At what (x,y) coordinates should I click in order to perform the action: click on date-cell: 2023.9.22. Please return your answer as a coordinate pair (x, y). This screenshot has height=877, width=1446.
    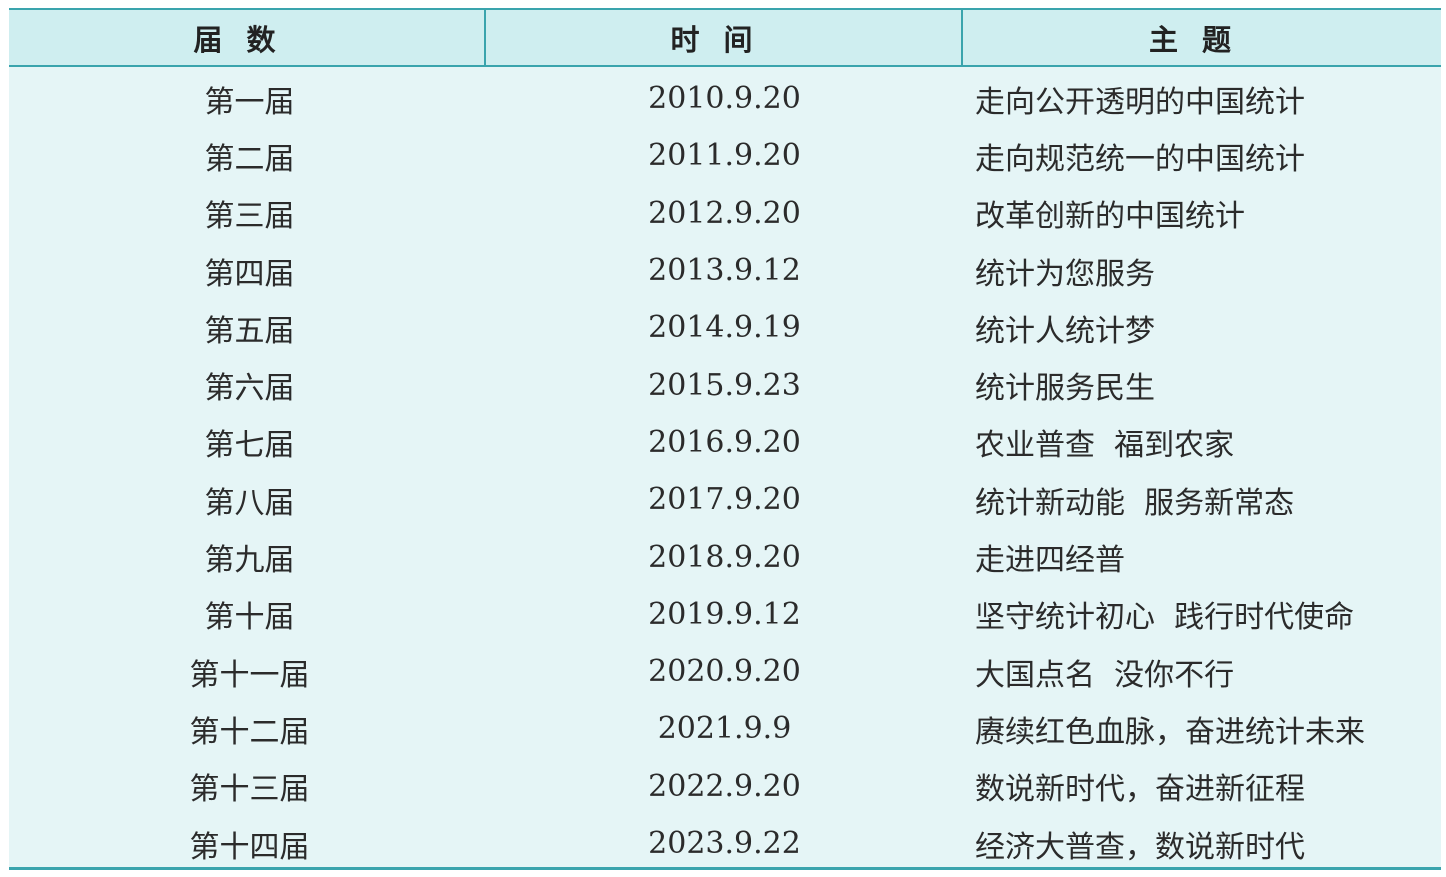
    Looking at the image, I should click on (724, 843).